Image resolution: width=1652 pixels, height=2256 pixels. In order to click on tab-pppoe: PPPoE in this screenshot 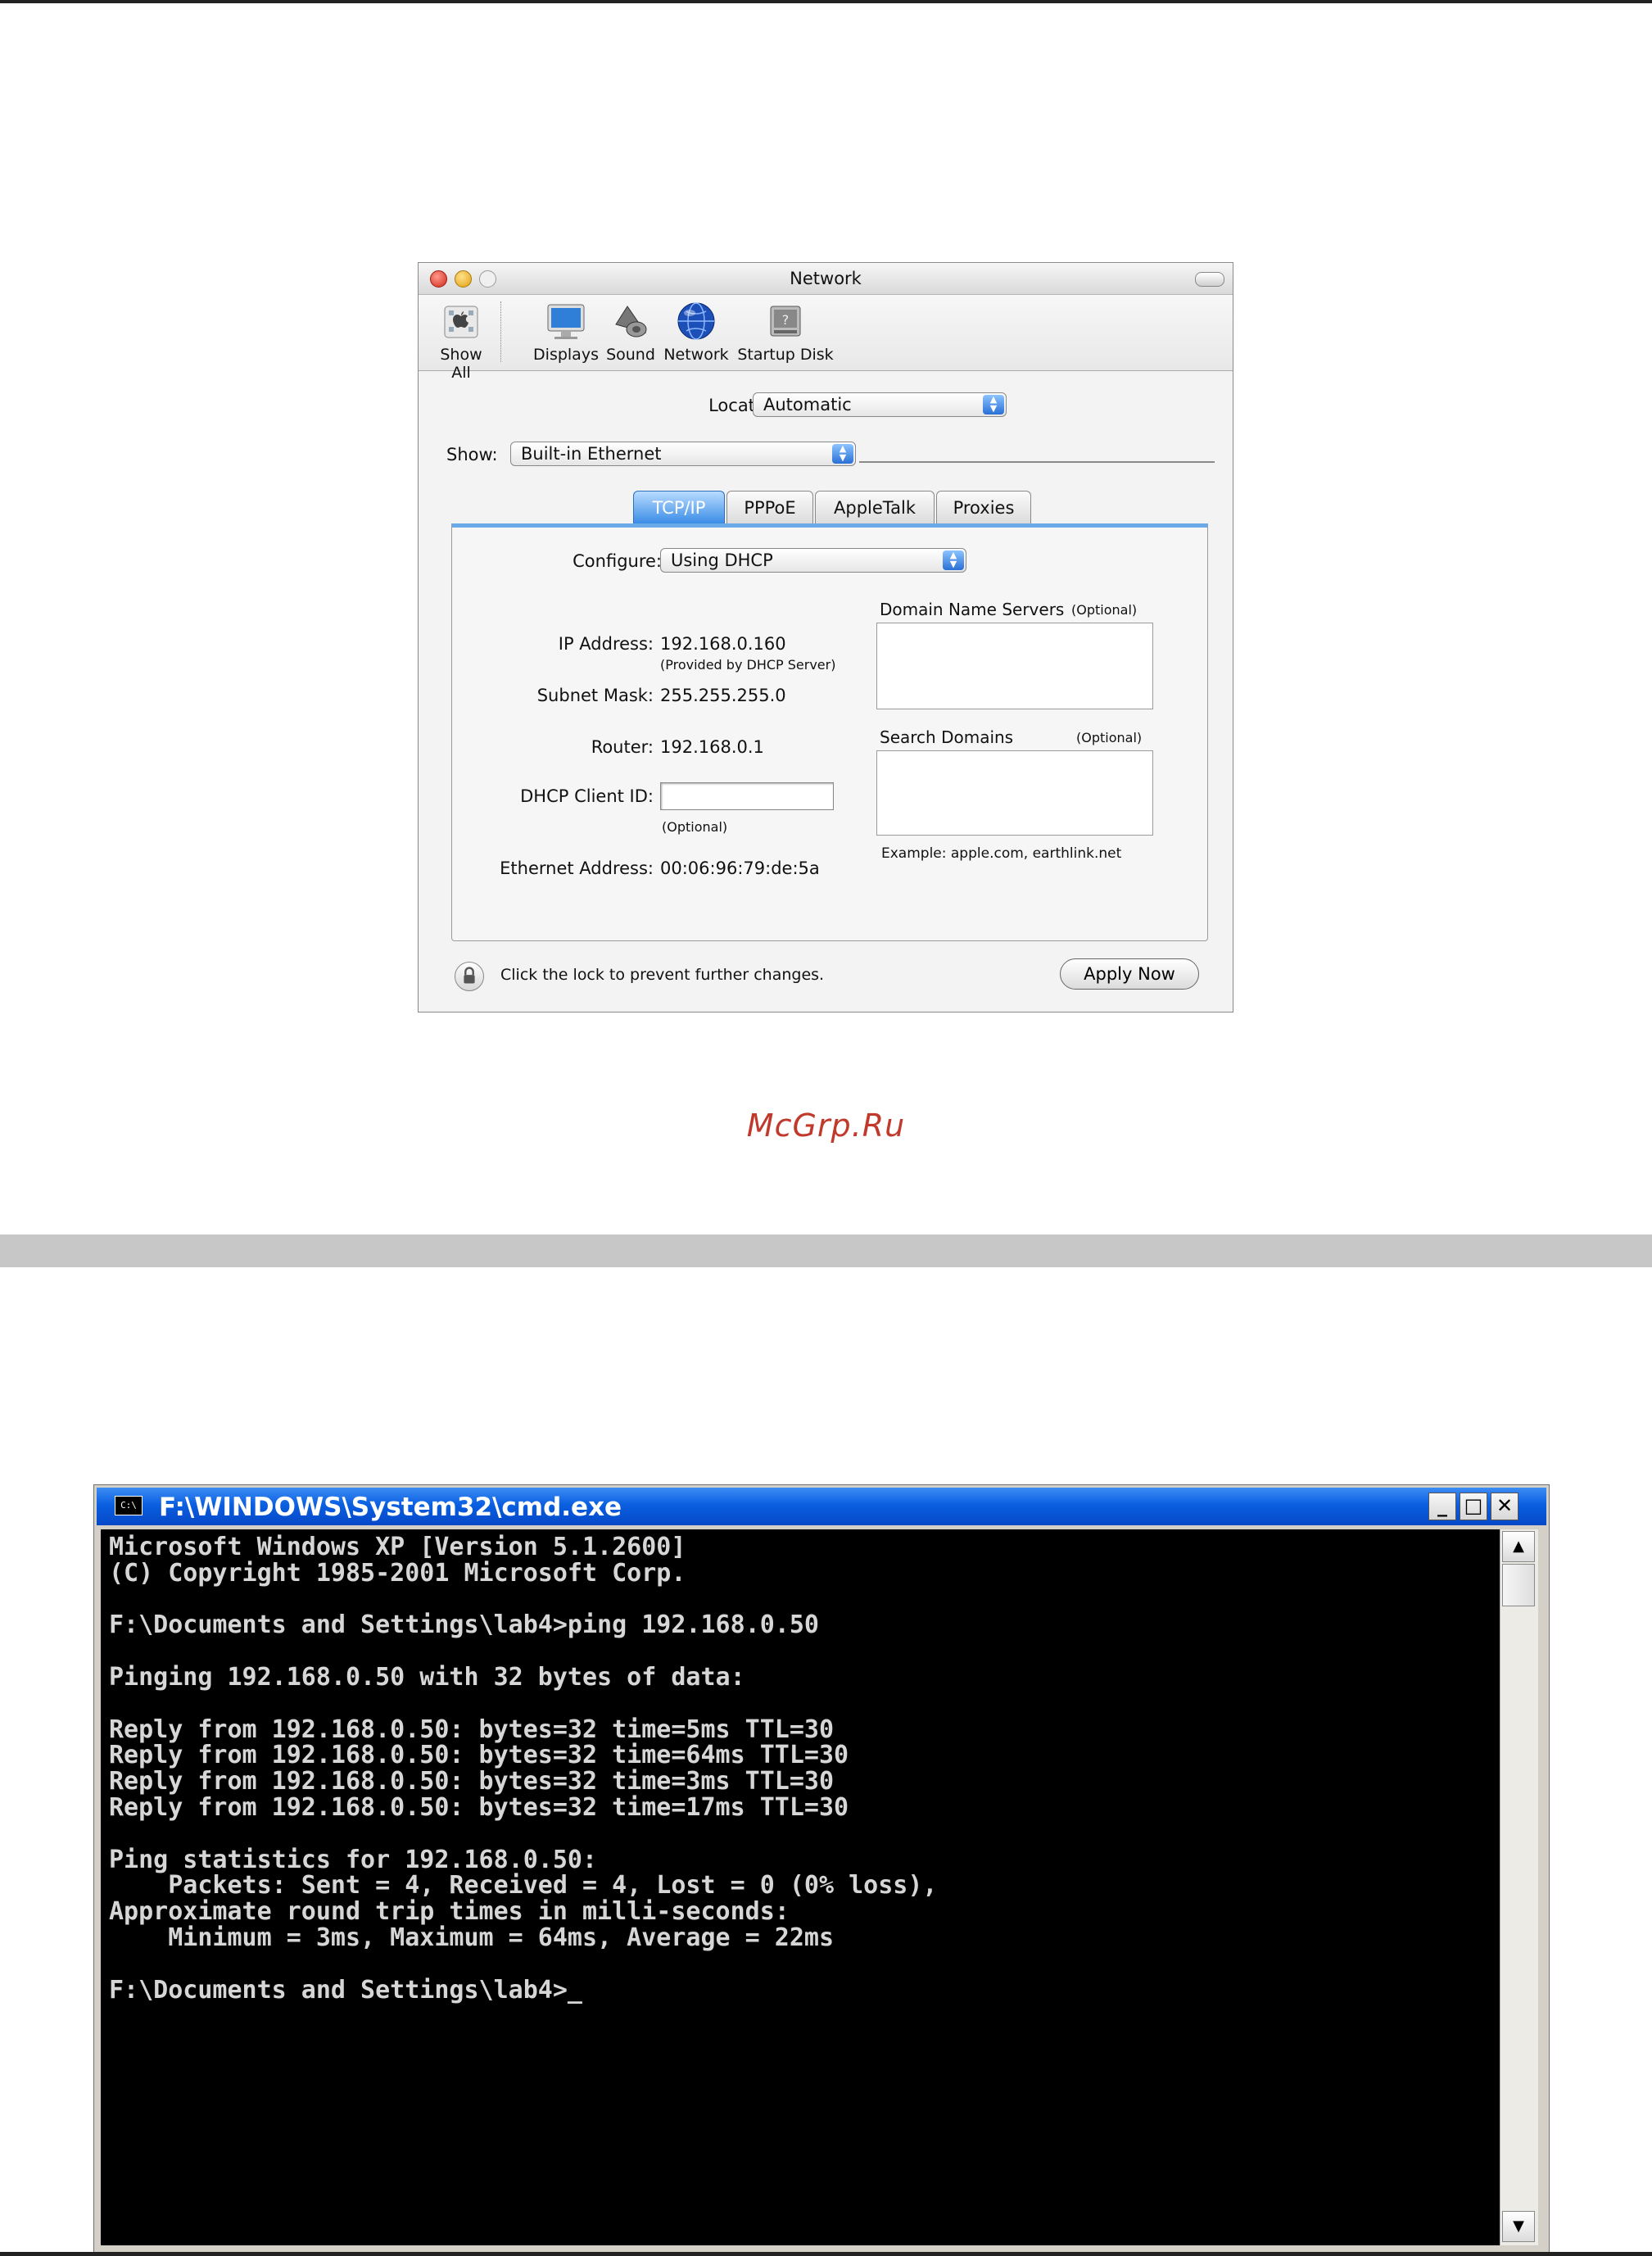, I will do `click(769, 507)`.